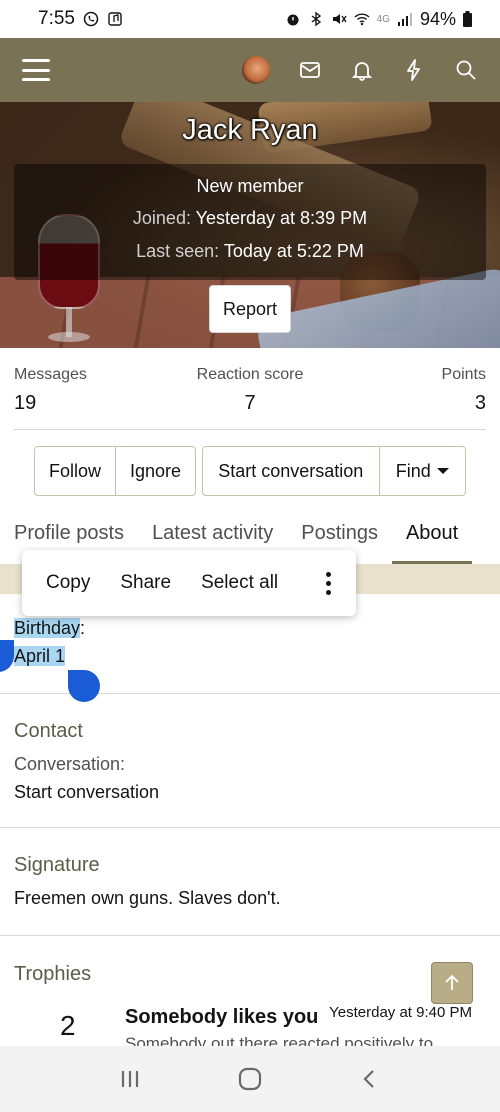 This screenshot has width=500, height=1112. What do you see at coordinates (480, 403) in the screenshot?
I see `points-value: 3` at bounding box center [480, 403].